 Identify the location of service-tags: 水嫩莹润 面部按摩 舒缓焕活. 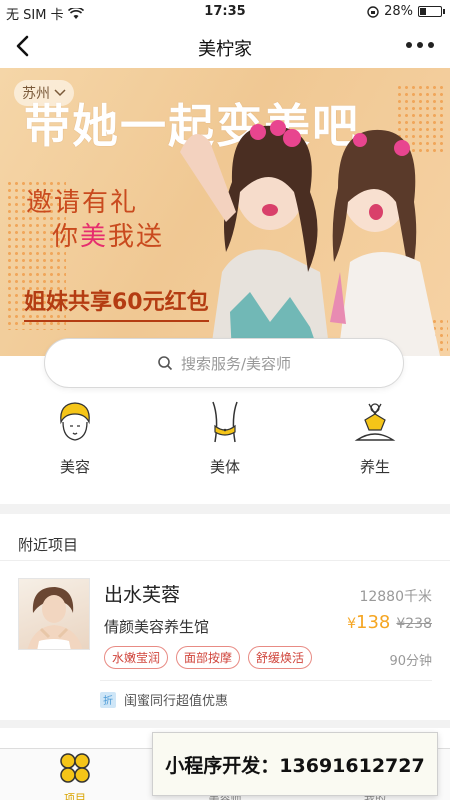
(208, 657).